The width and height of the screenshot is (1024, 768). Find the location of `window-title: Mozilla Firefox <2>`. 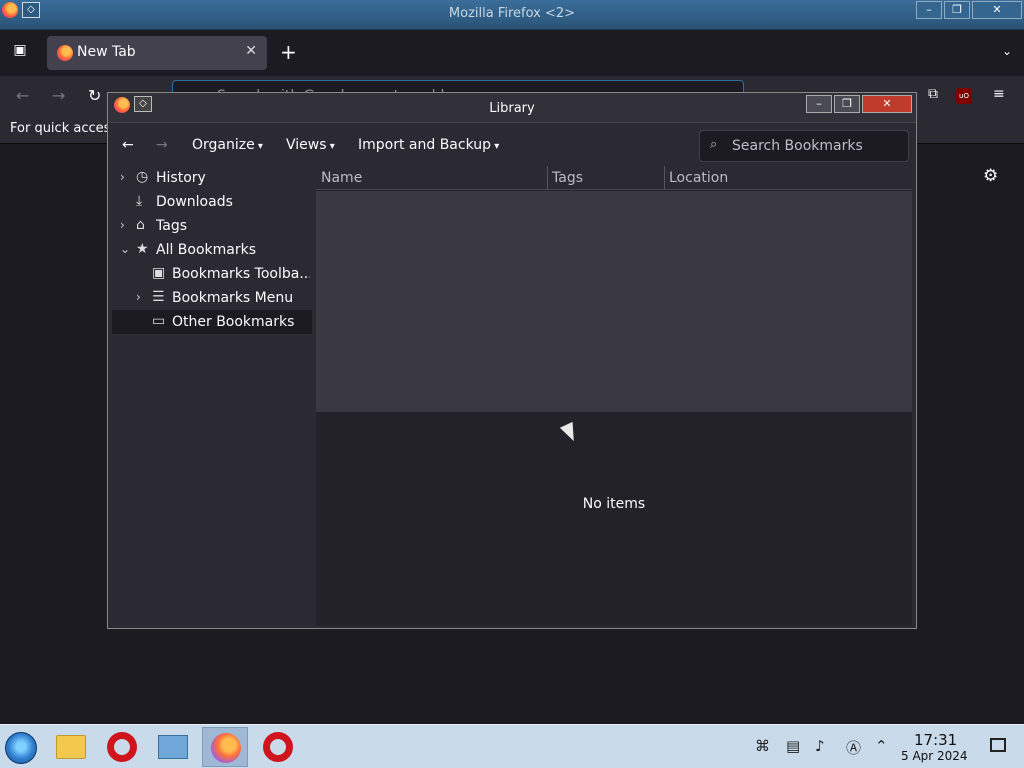

window-title: Mozilla Firefox <2> is located at coordinates (512, 13).